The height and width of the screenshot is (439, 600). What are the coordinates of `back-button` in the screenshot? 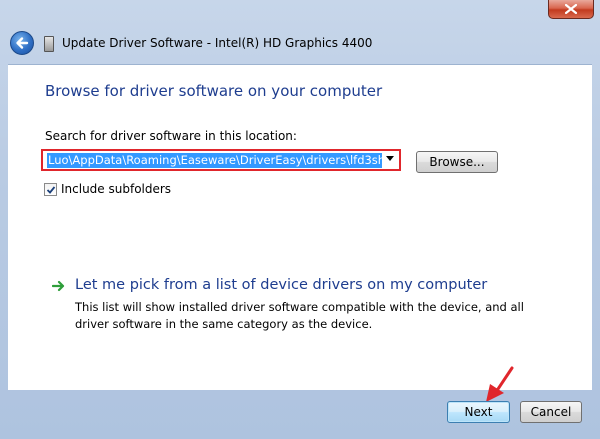 It's located at (22, 43).